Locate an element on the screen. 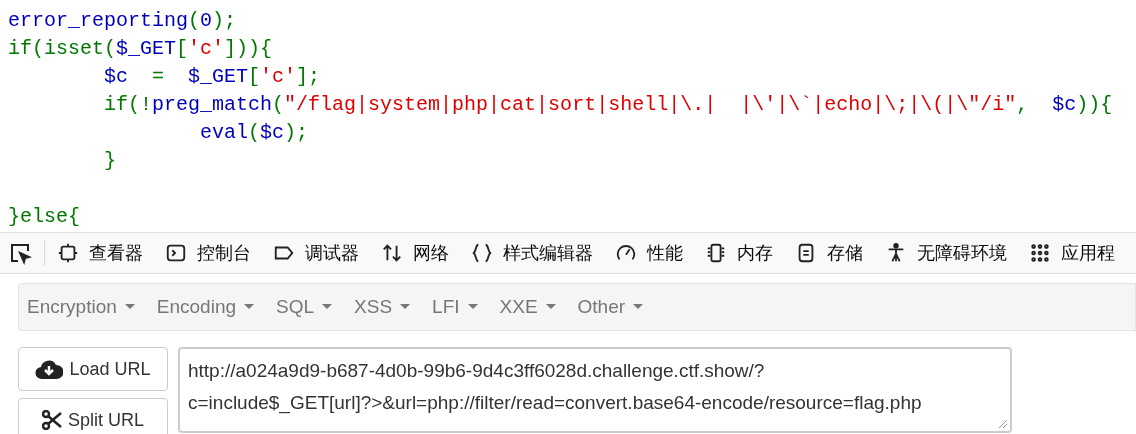  devtools-tab: 调试器 is located at coordinates (332, 253).